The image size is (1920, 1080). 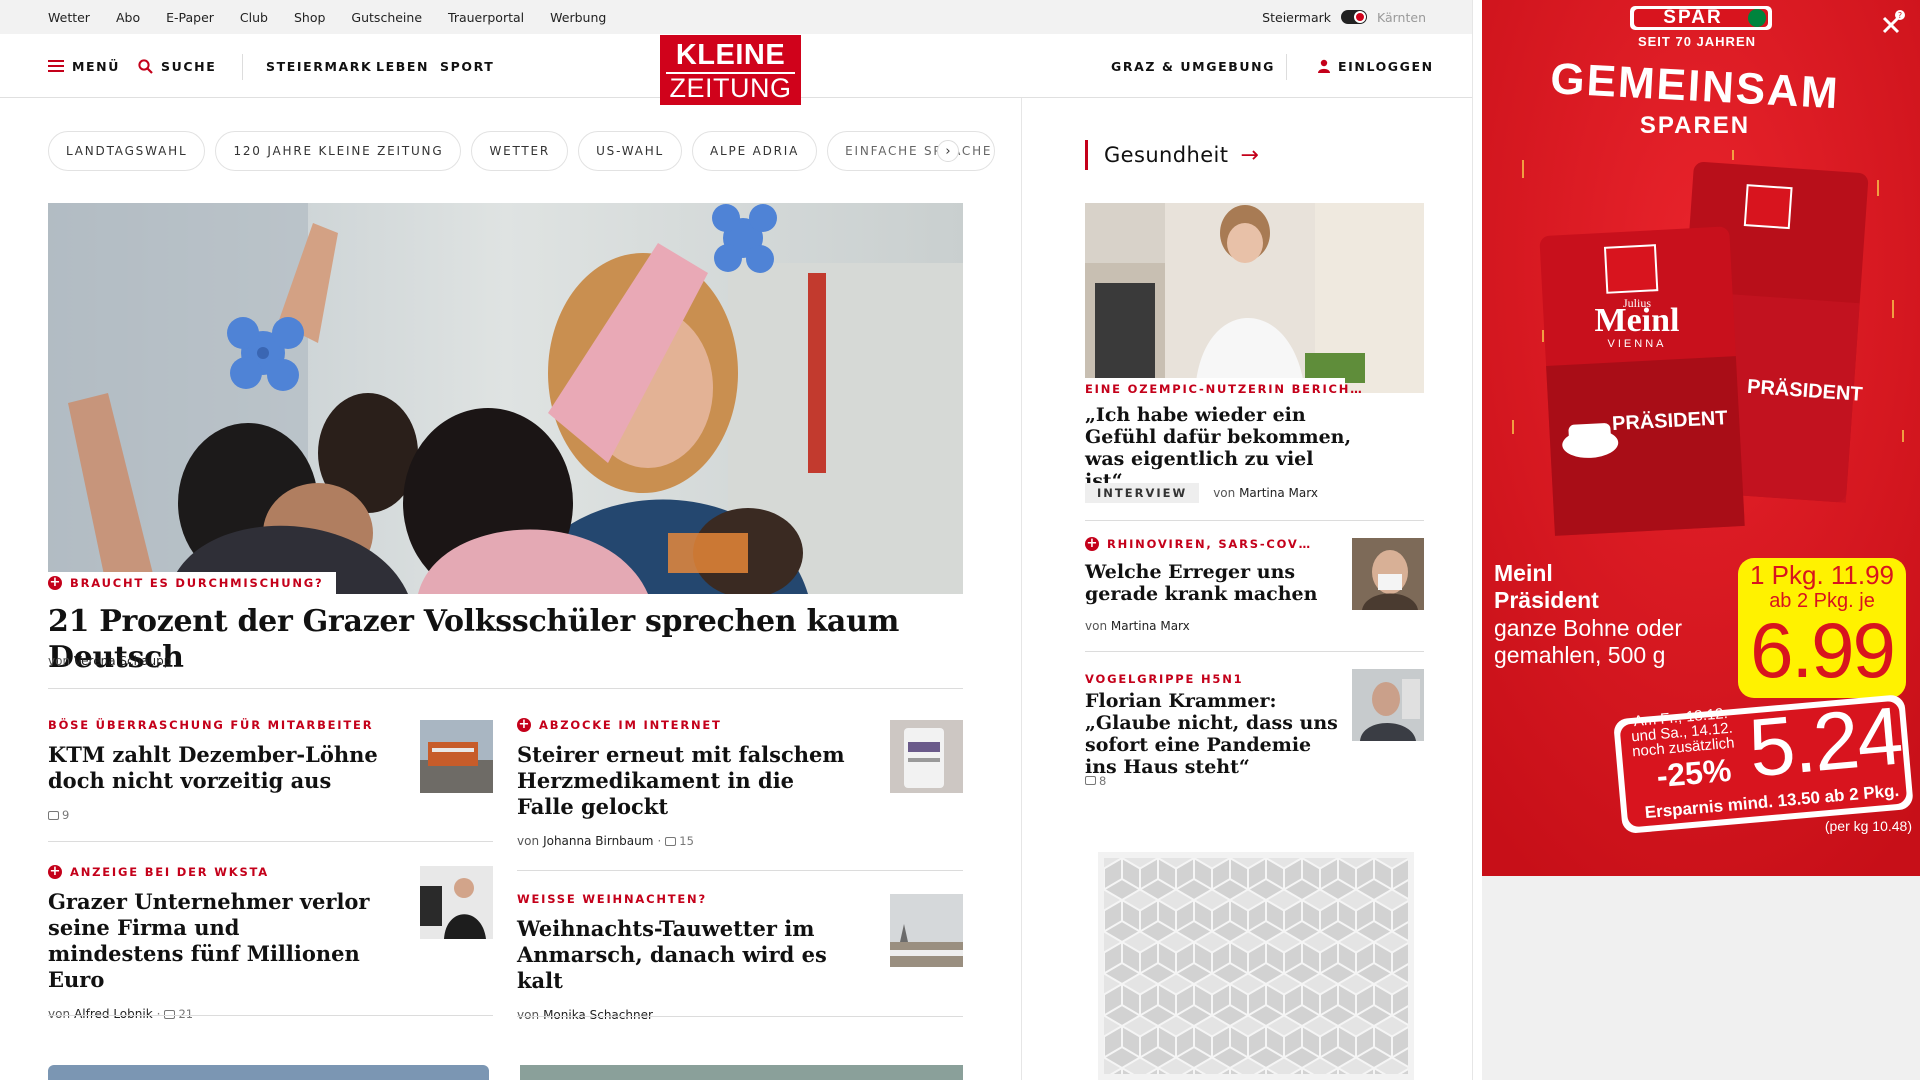 I want to click on utility-link-epaper: E-Paper, so click(x=190, y=17).